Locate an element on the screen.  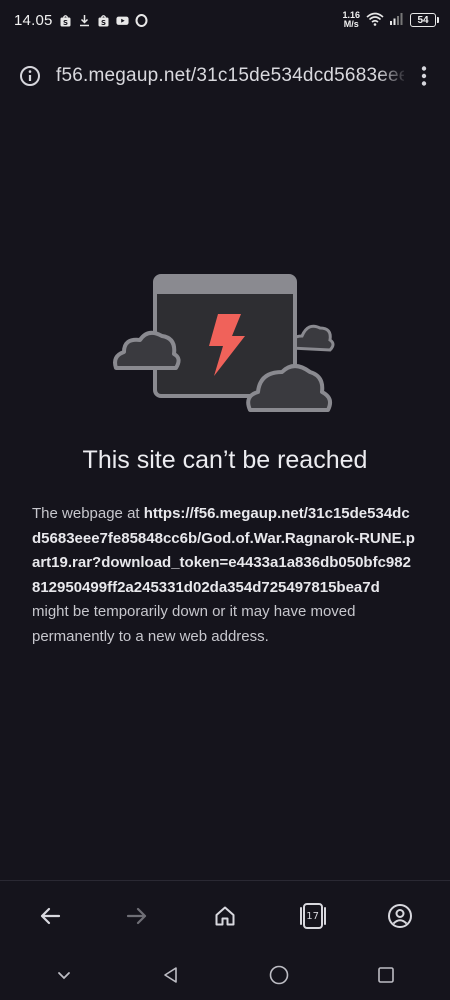
network-speed: 1.16 M/s is located at coordinates (351, 20).